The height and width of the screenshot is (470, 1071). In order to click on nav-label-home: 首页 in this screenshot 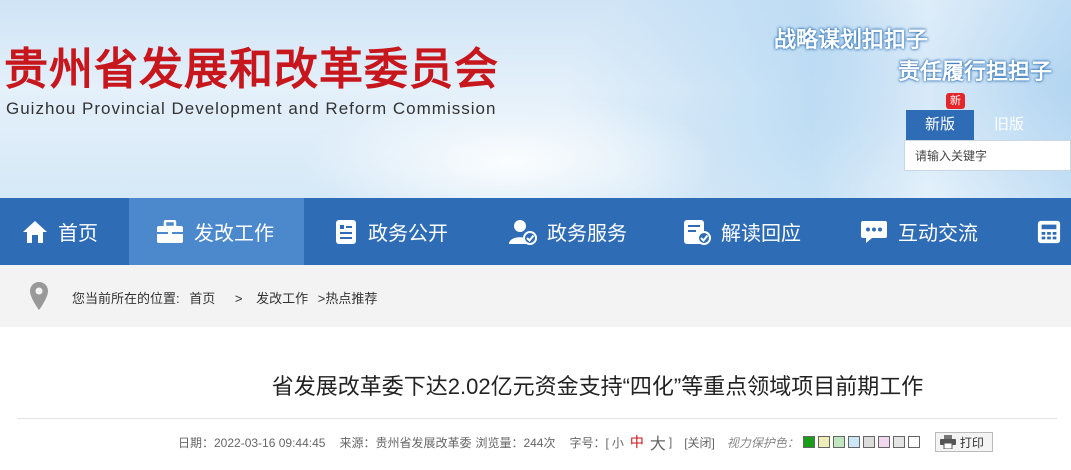, I will do `click(78, 234)`.